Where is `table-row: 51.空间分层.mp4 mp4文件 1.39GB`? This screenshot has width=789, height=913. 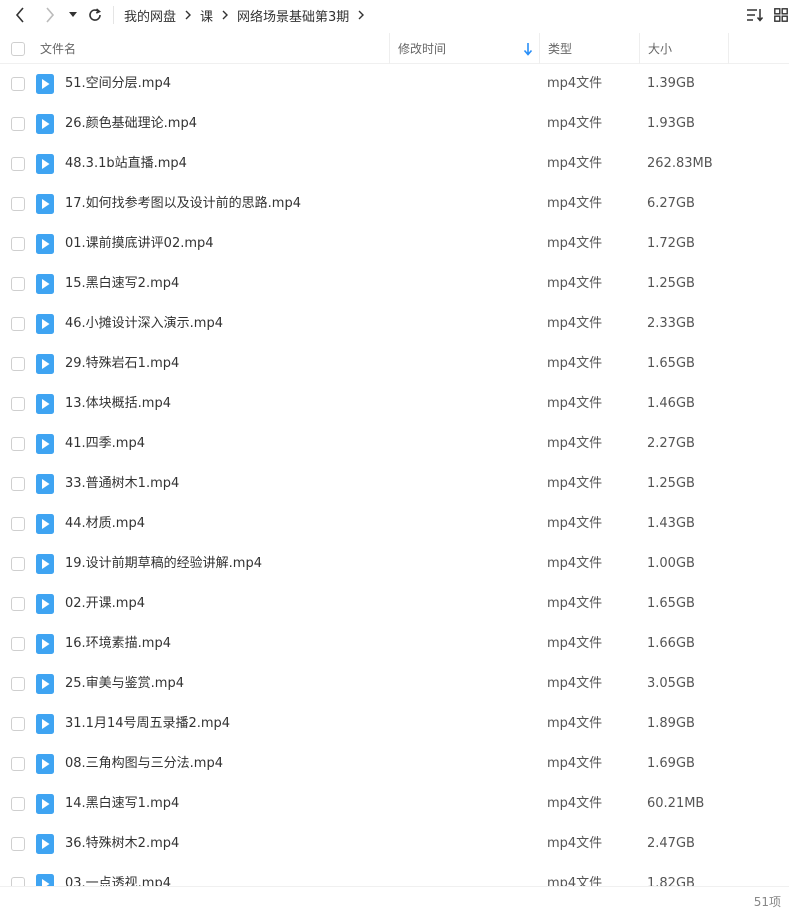 table-row: 51.空间分层.mp4 mp4文件 1.39GB is located at coordinates (394, 84).